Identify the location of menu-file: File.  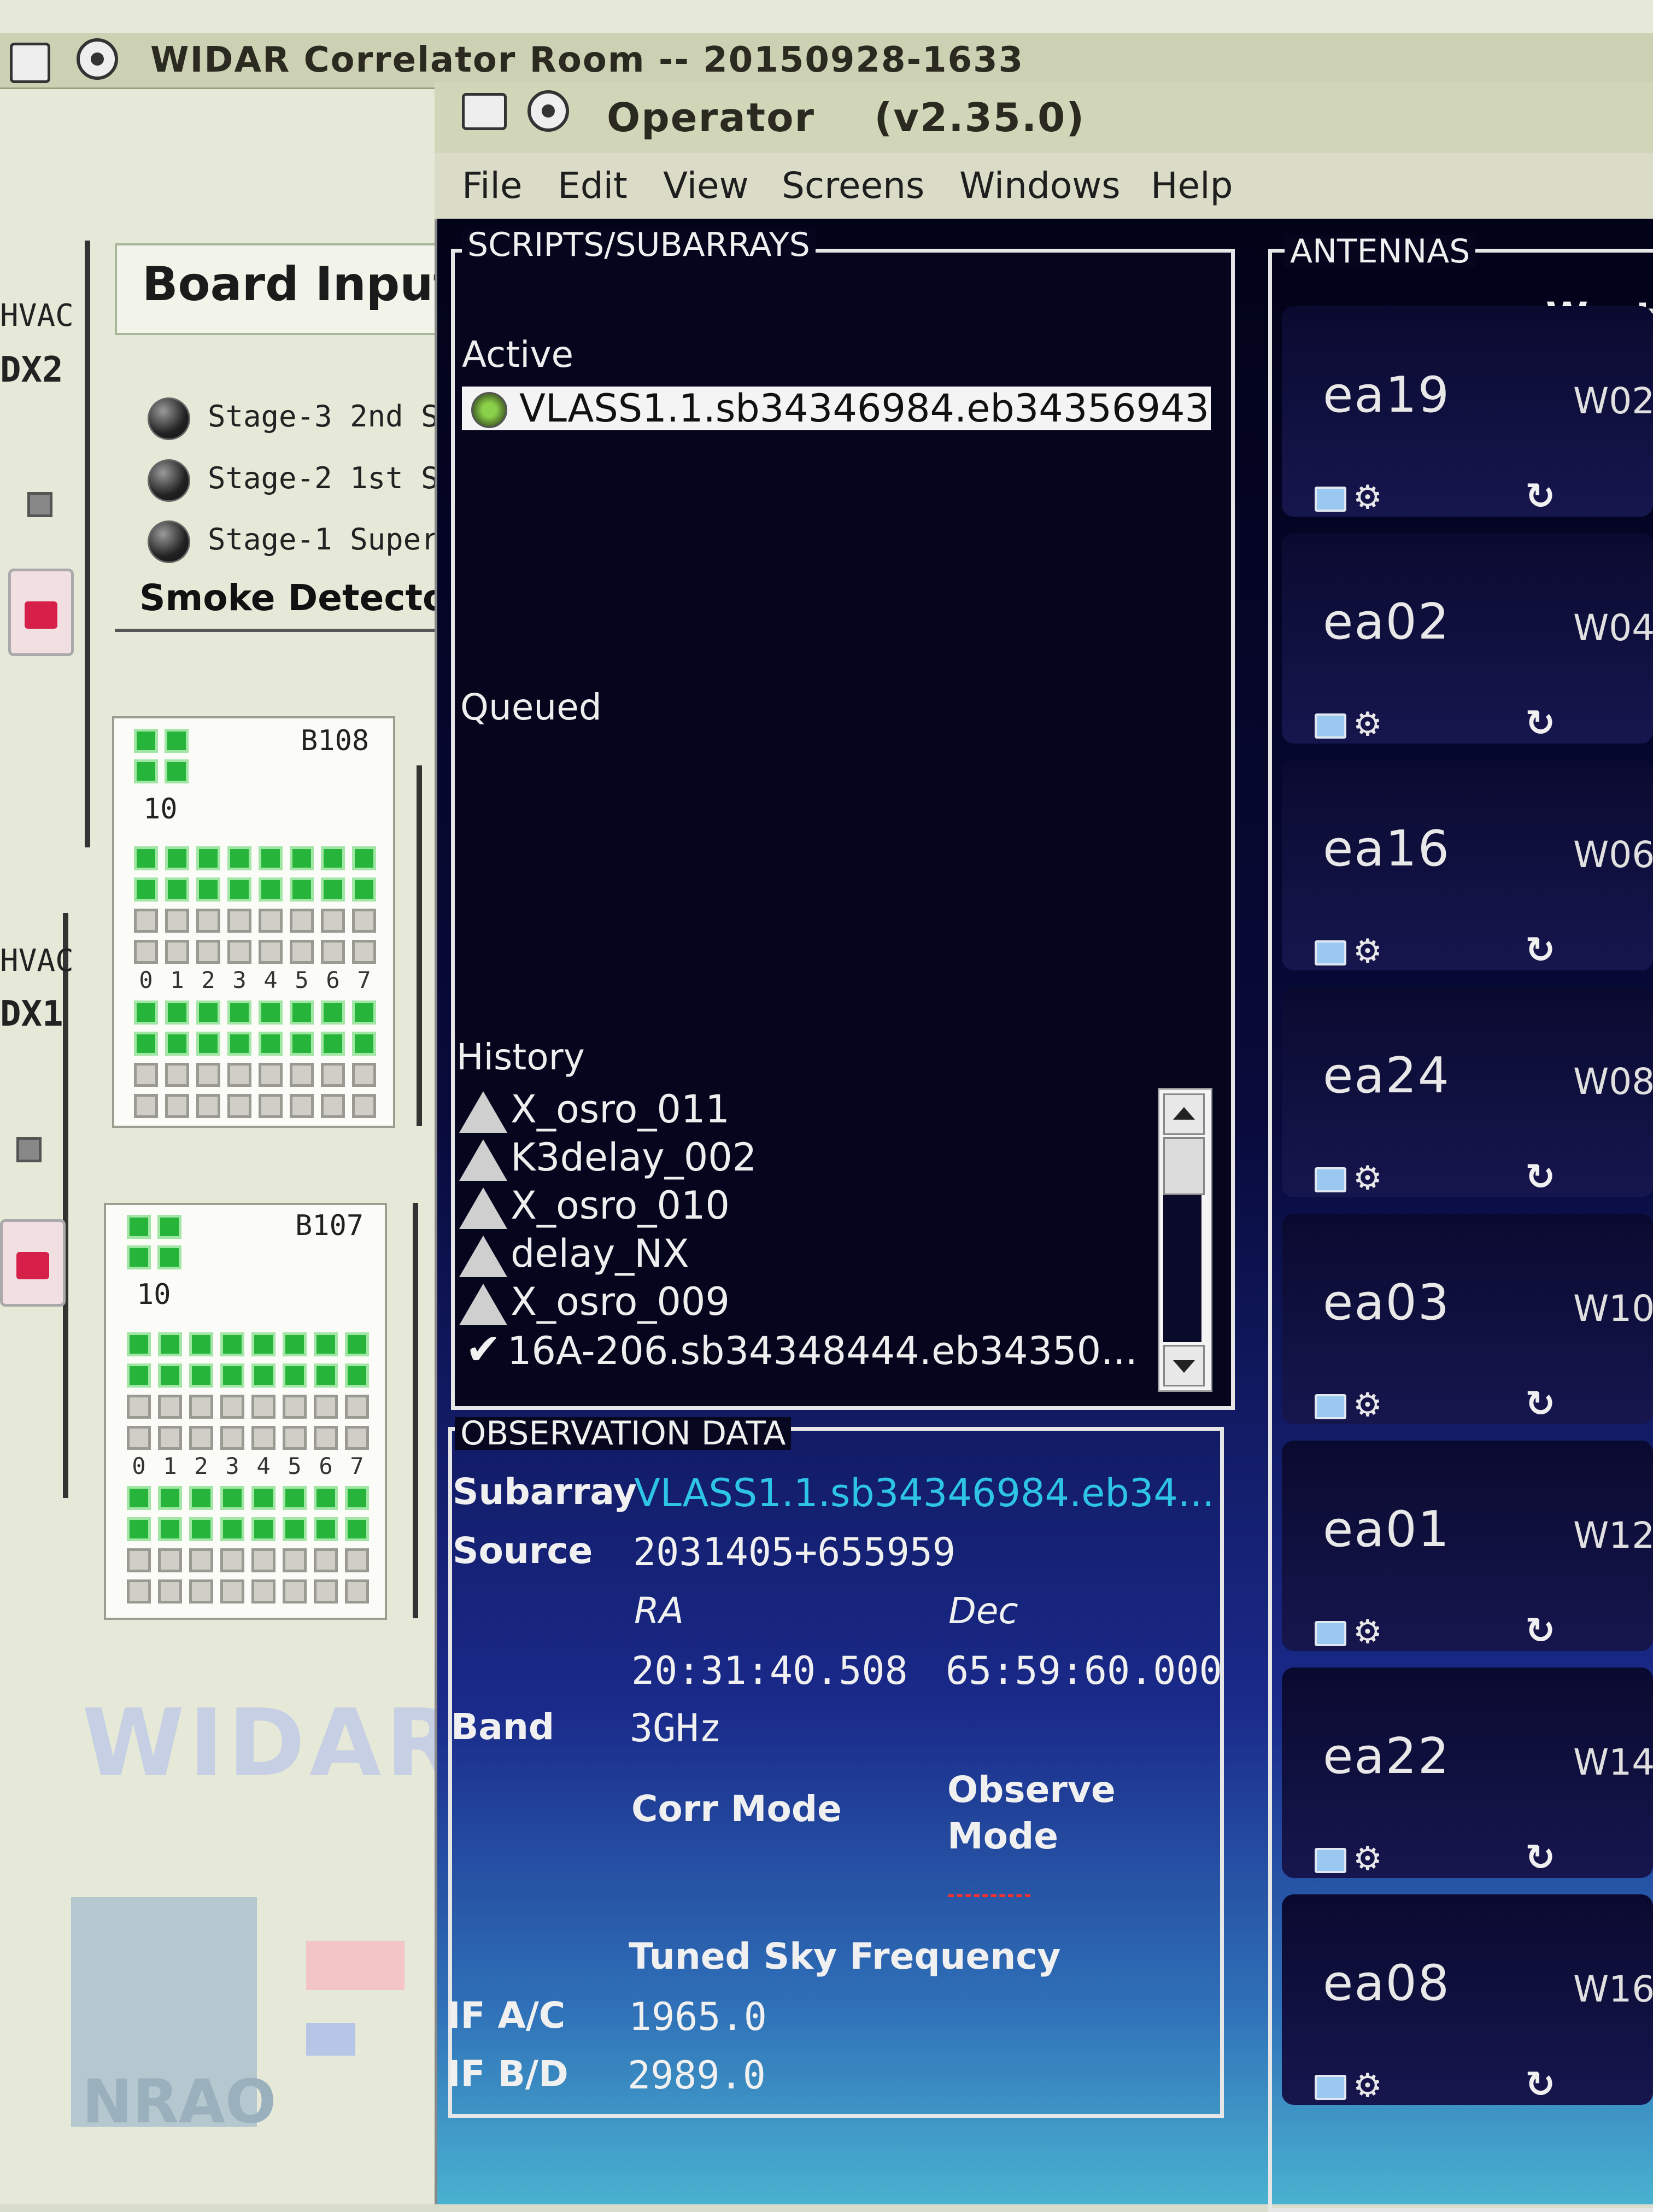
(492, 186).